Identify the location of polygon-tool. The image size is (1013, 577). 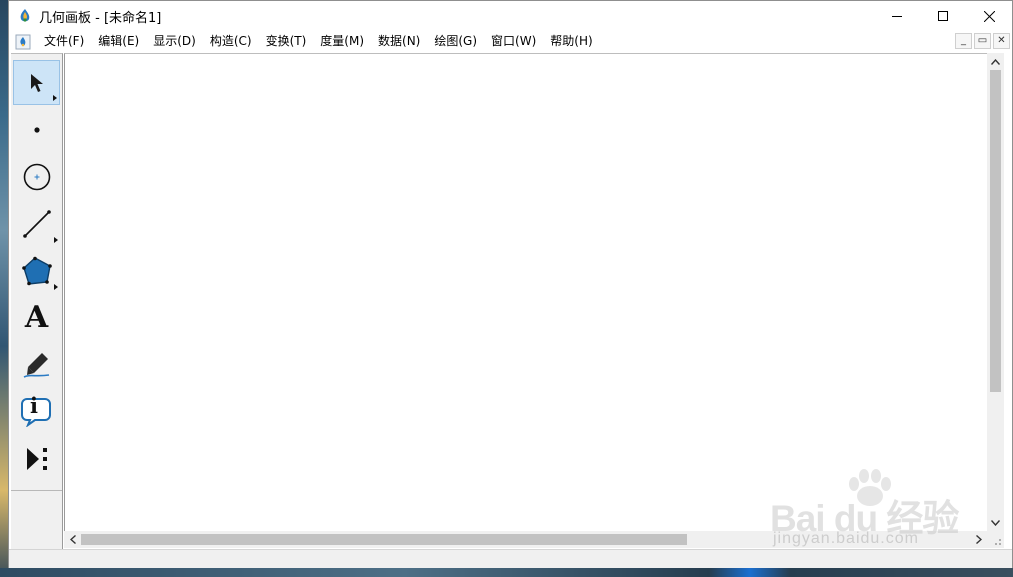
(36, 270).